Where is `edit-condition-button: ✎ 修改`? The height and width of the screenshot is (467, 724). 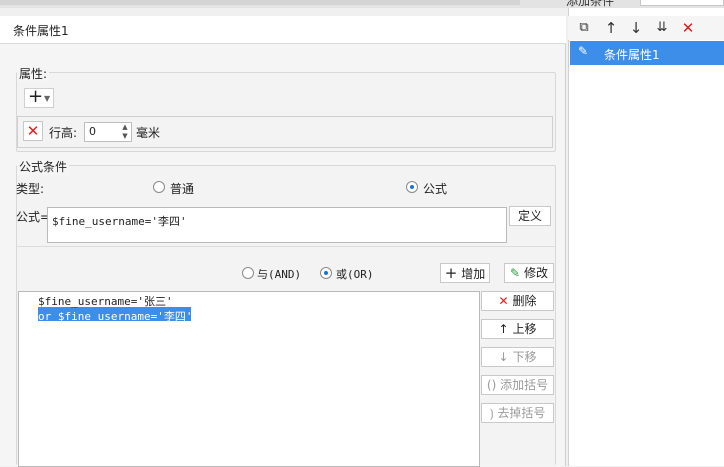
edit-condition-button: ✎ 修改 is located at coordinates (529, 273).